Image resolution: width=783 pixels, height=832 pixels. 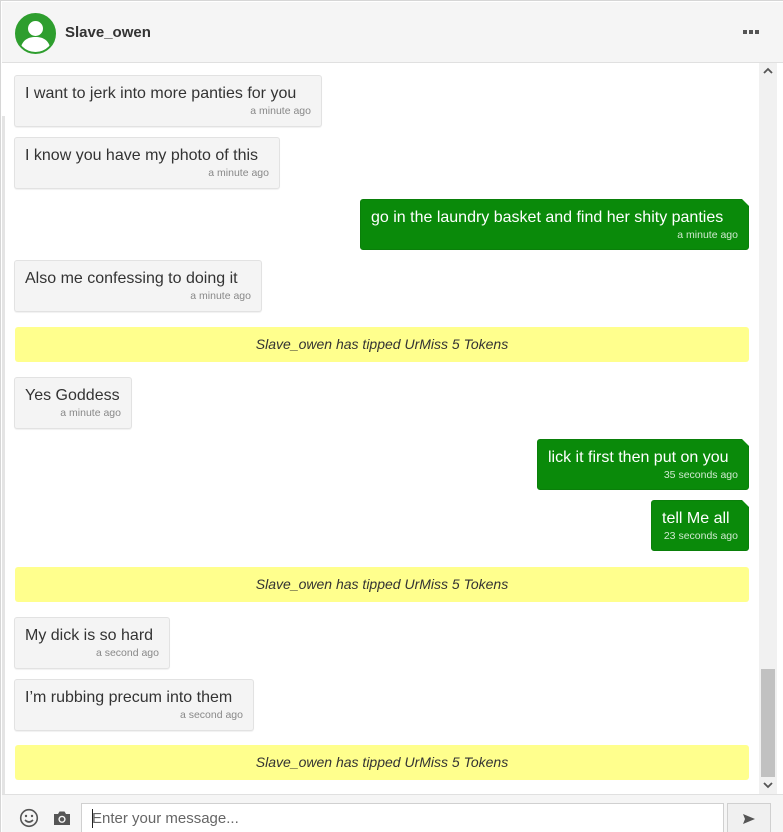 I want to click on message-input, so click(x=402, y=817).